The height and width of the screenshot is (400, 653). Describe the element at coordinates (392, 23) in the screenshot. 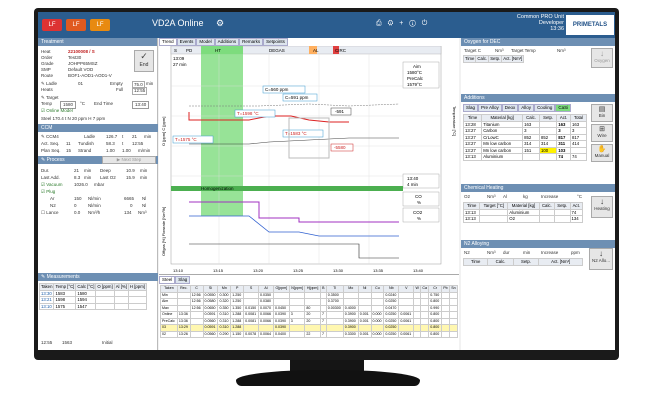

I see `gear-icon: ⚙` at that location.